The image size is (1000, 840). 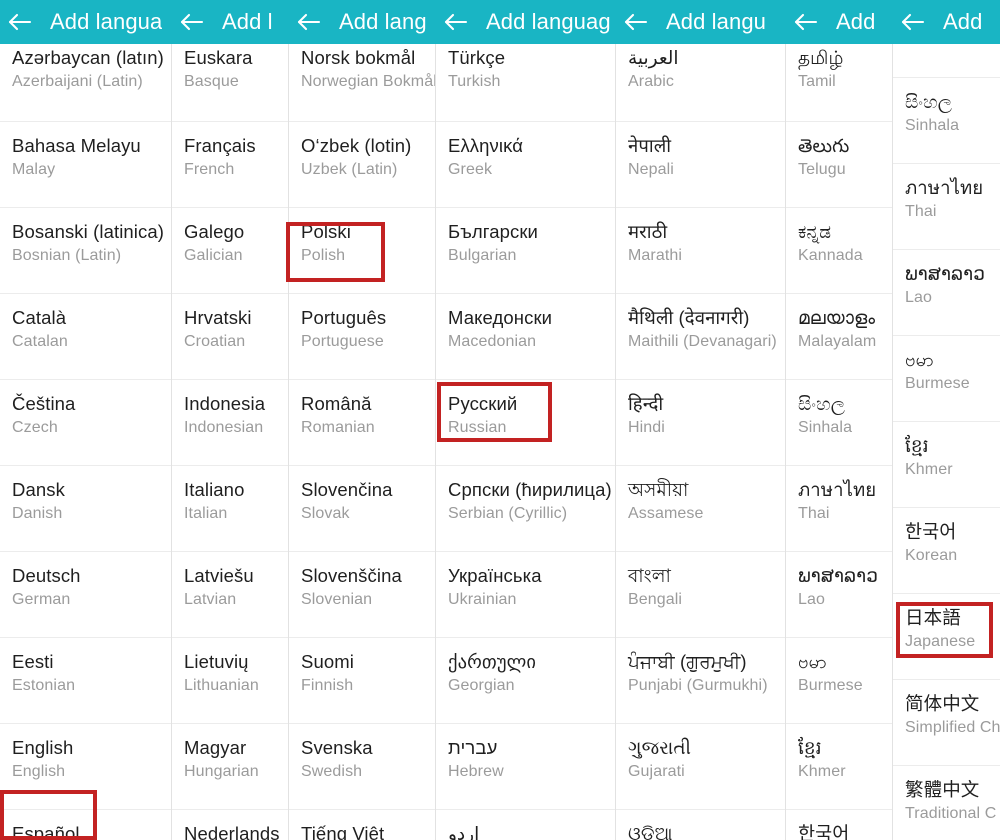 I want to click on language-list-item: Galego Galician, so click(x=230, y=251).